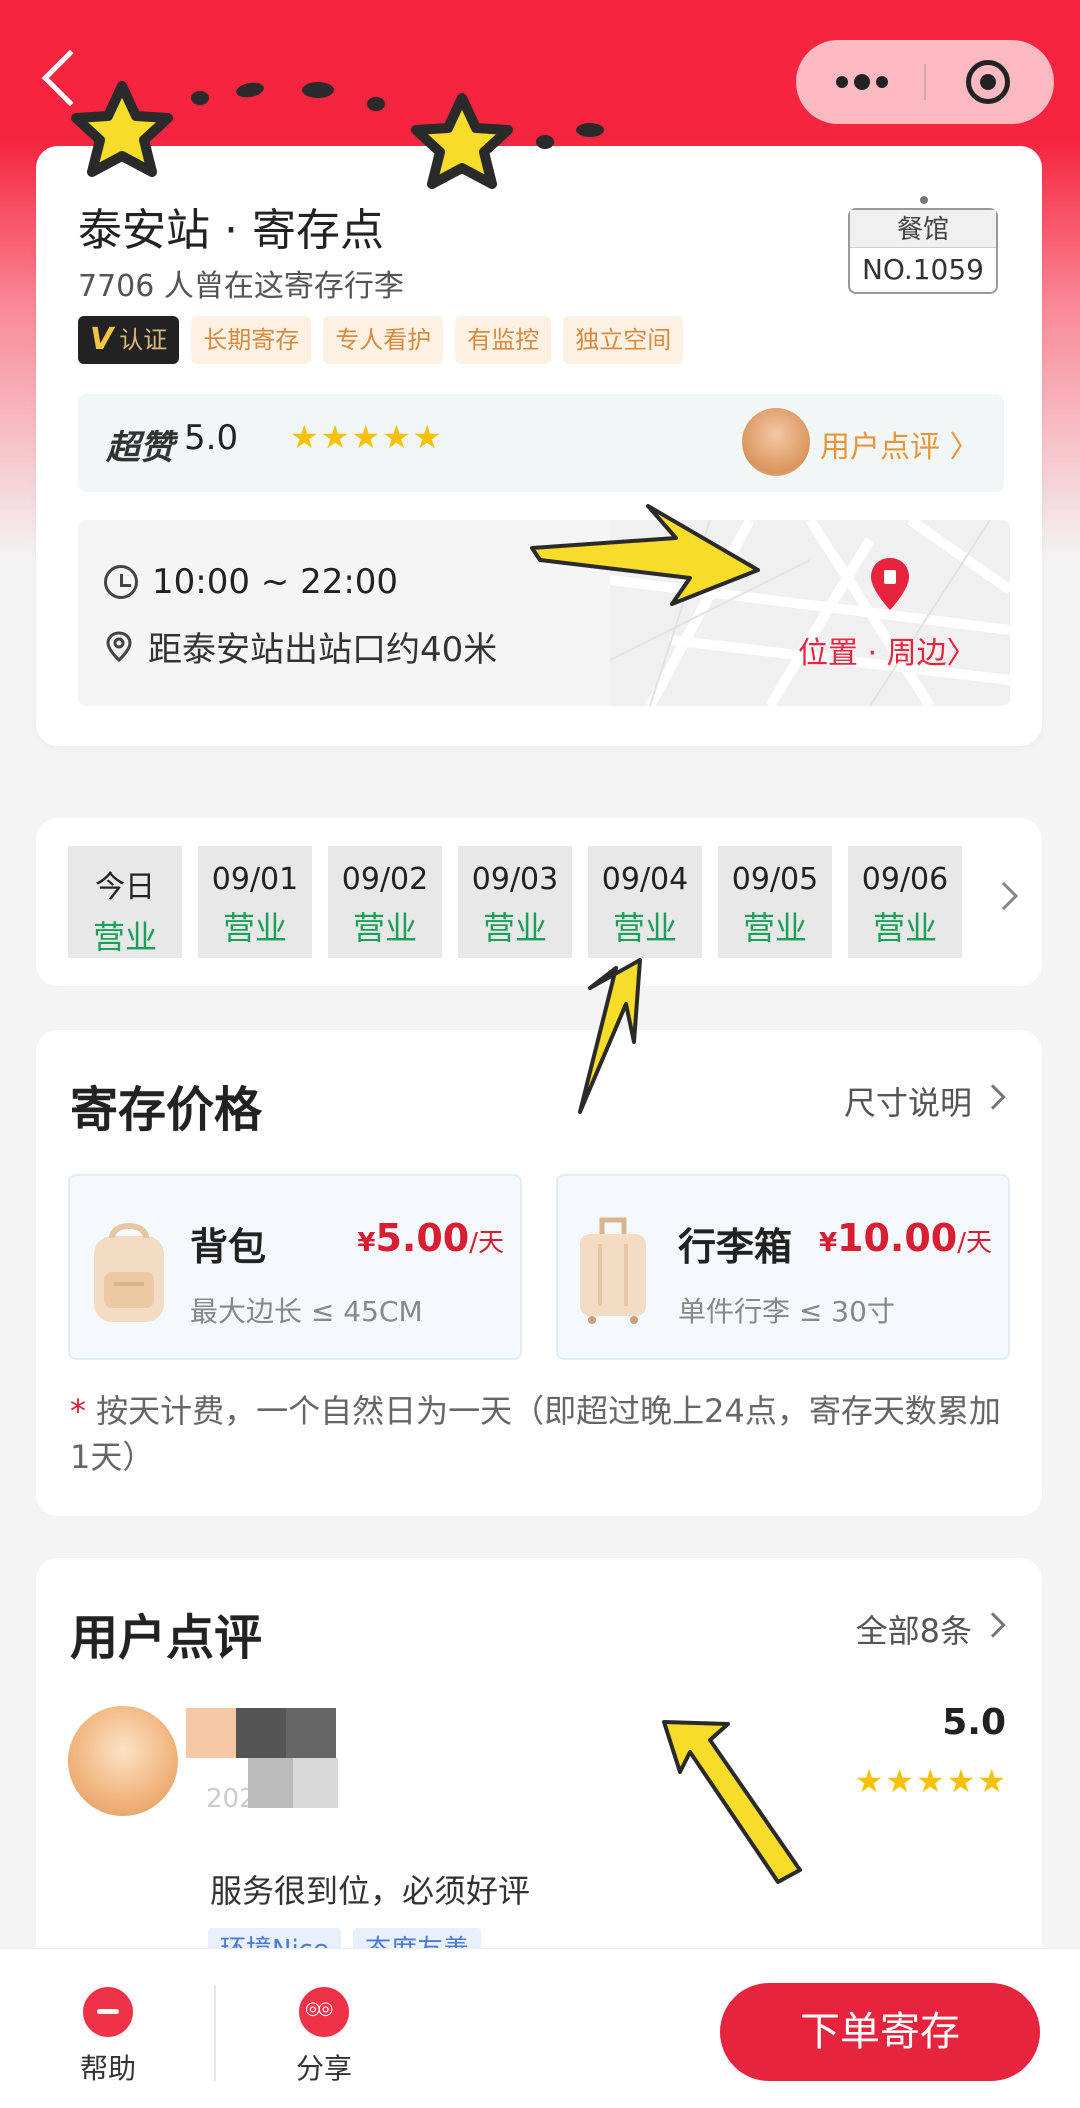 Image resolution: width=1080 pixels, height=2108 pixels. What do you see at coordinates (905, 879) in the screenshot?
I see `date-label: 09/06` at bounding box center [905, 879].